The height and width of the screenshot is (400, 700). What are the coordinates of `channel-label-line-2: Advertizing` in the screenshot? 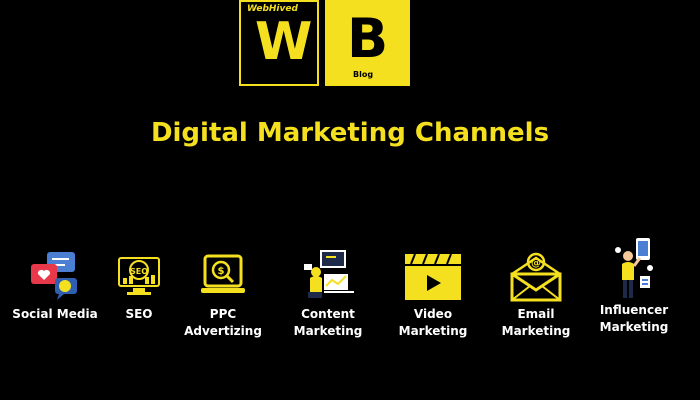 It's located at (223, 331).